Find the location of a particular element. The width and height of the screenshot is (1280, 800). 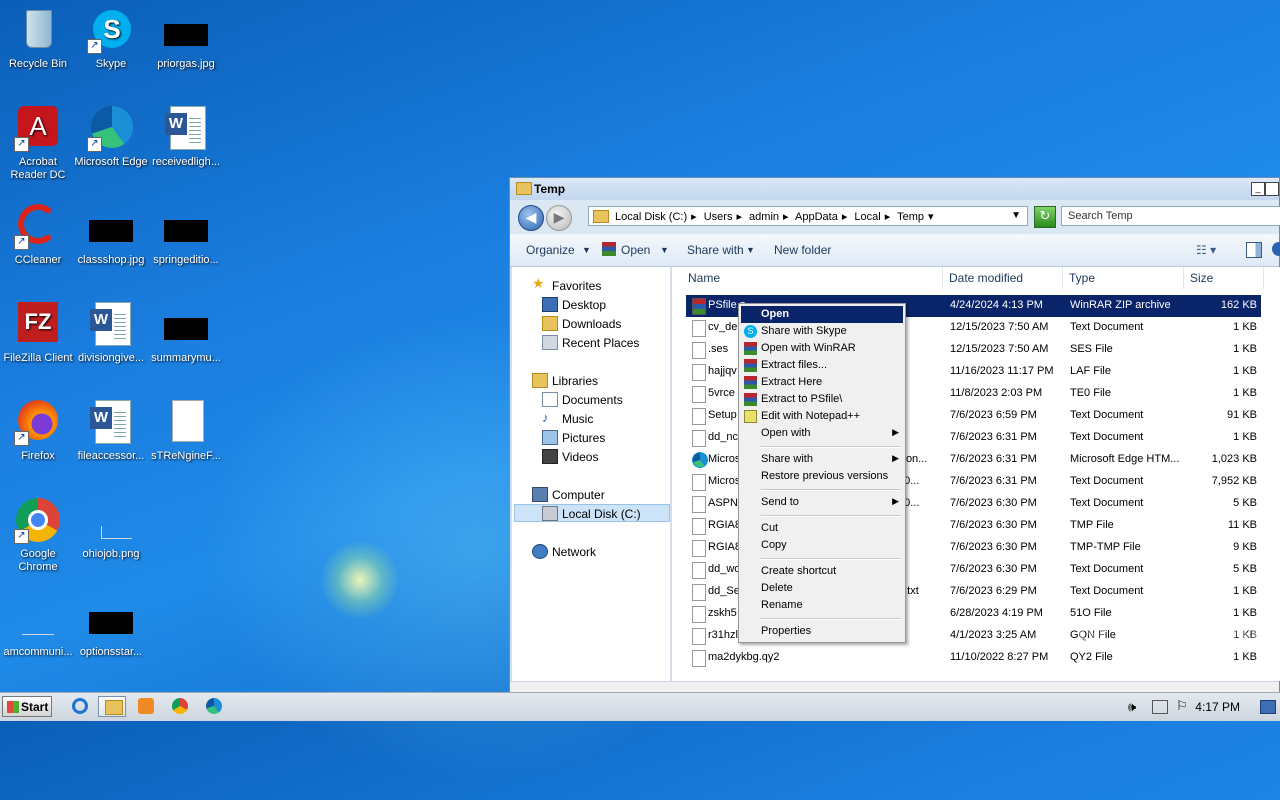

menu-item-share-with: Share with ▶ is located at coordinates (822, 459).